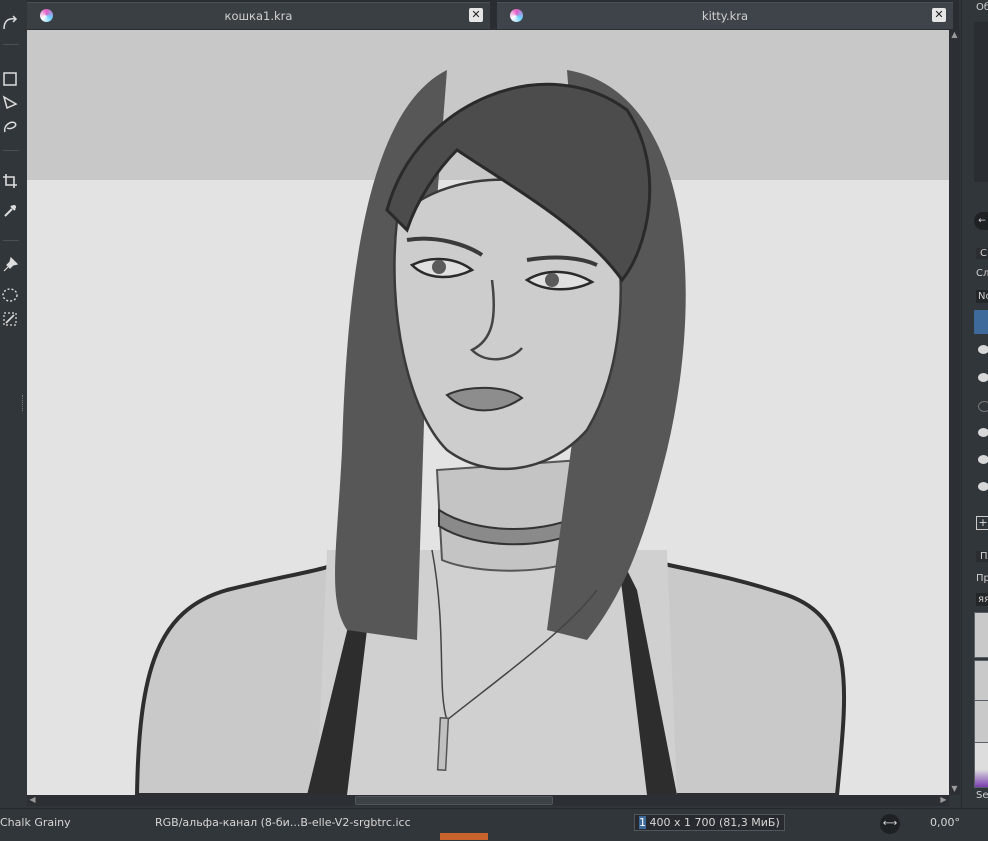 Image resolution: width=988 pixels, height=841 pixels. Describe the element at coordinates (10, 295) in the screenshot. I see `elliptical-select-icon` at that location.